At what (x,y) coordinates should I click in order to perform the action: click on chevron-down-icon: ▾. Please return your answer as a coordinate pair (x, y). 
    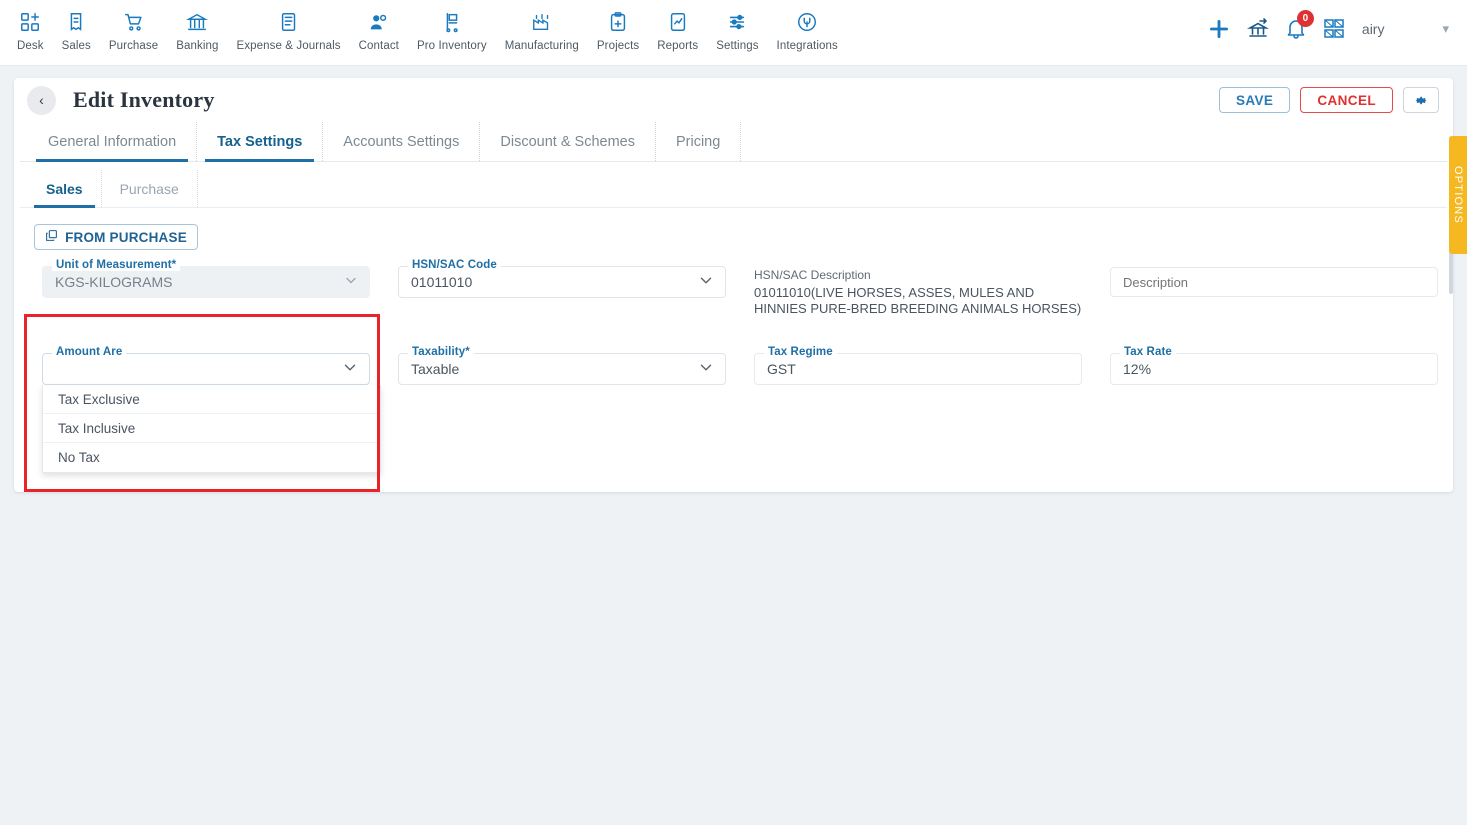
    Looking at the image, I should click on (1445, 29).